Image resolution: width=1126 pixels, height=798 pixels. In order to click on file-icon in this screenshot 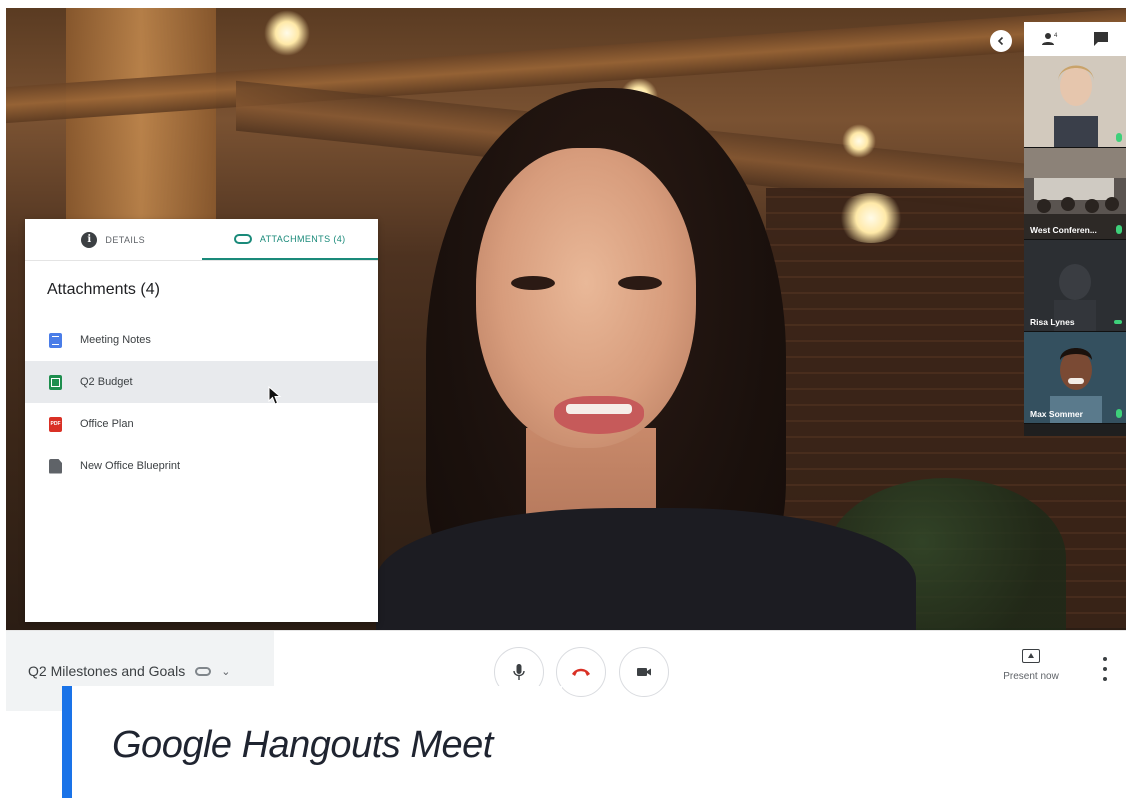, I will do `click(55, 466)`.